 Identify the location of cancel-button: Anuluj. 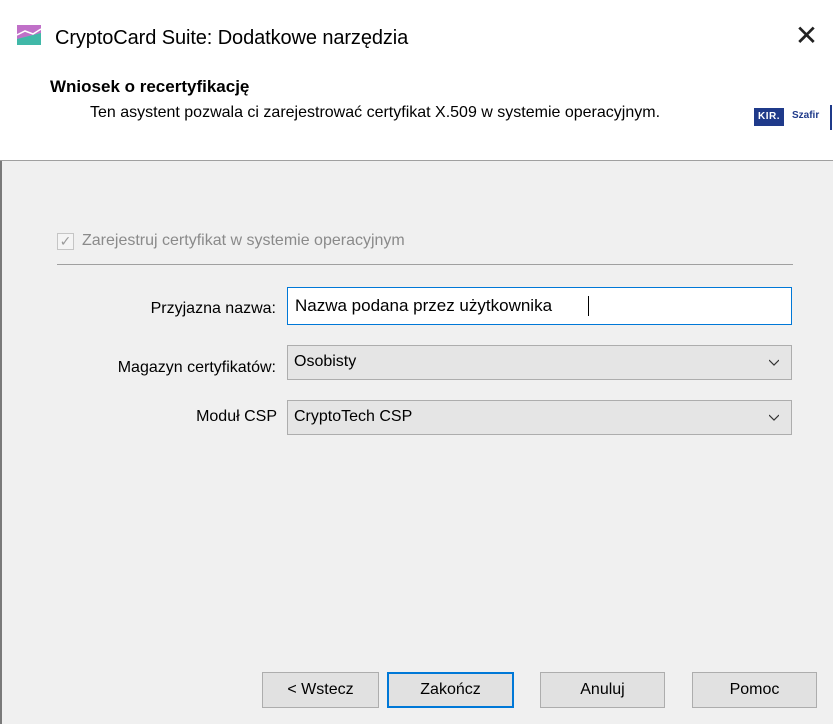
(602, 690).